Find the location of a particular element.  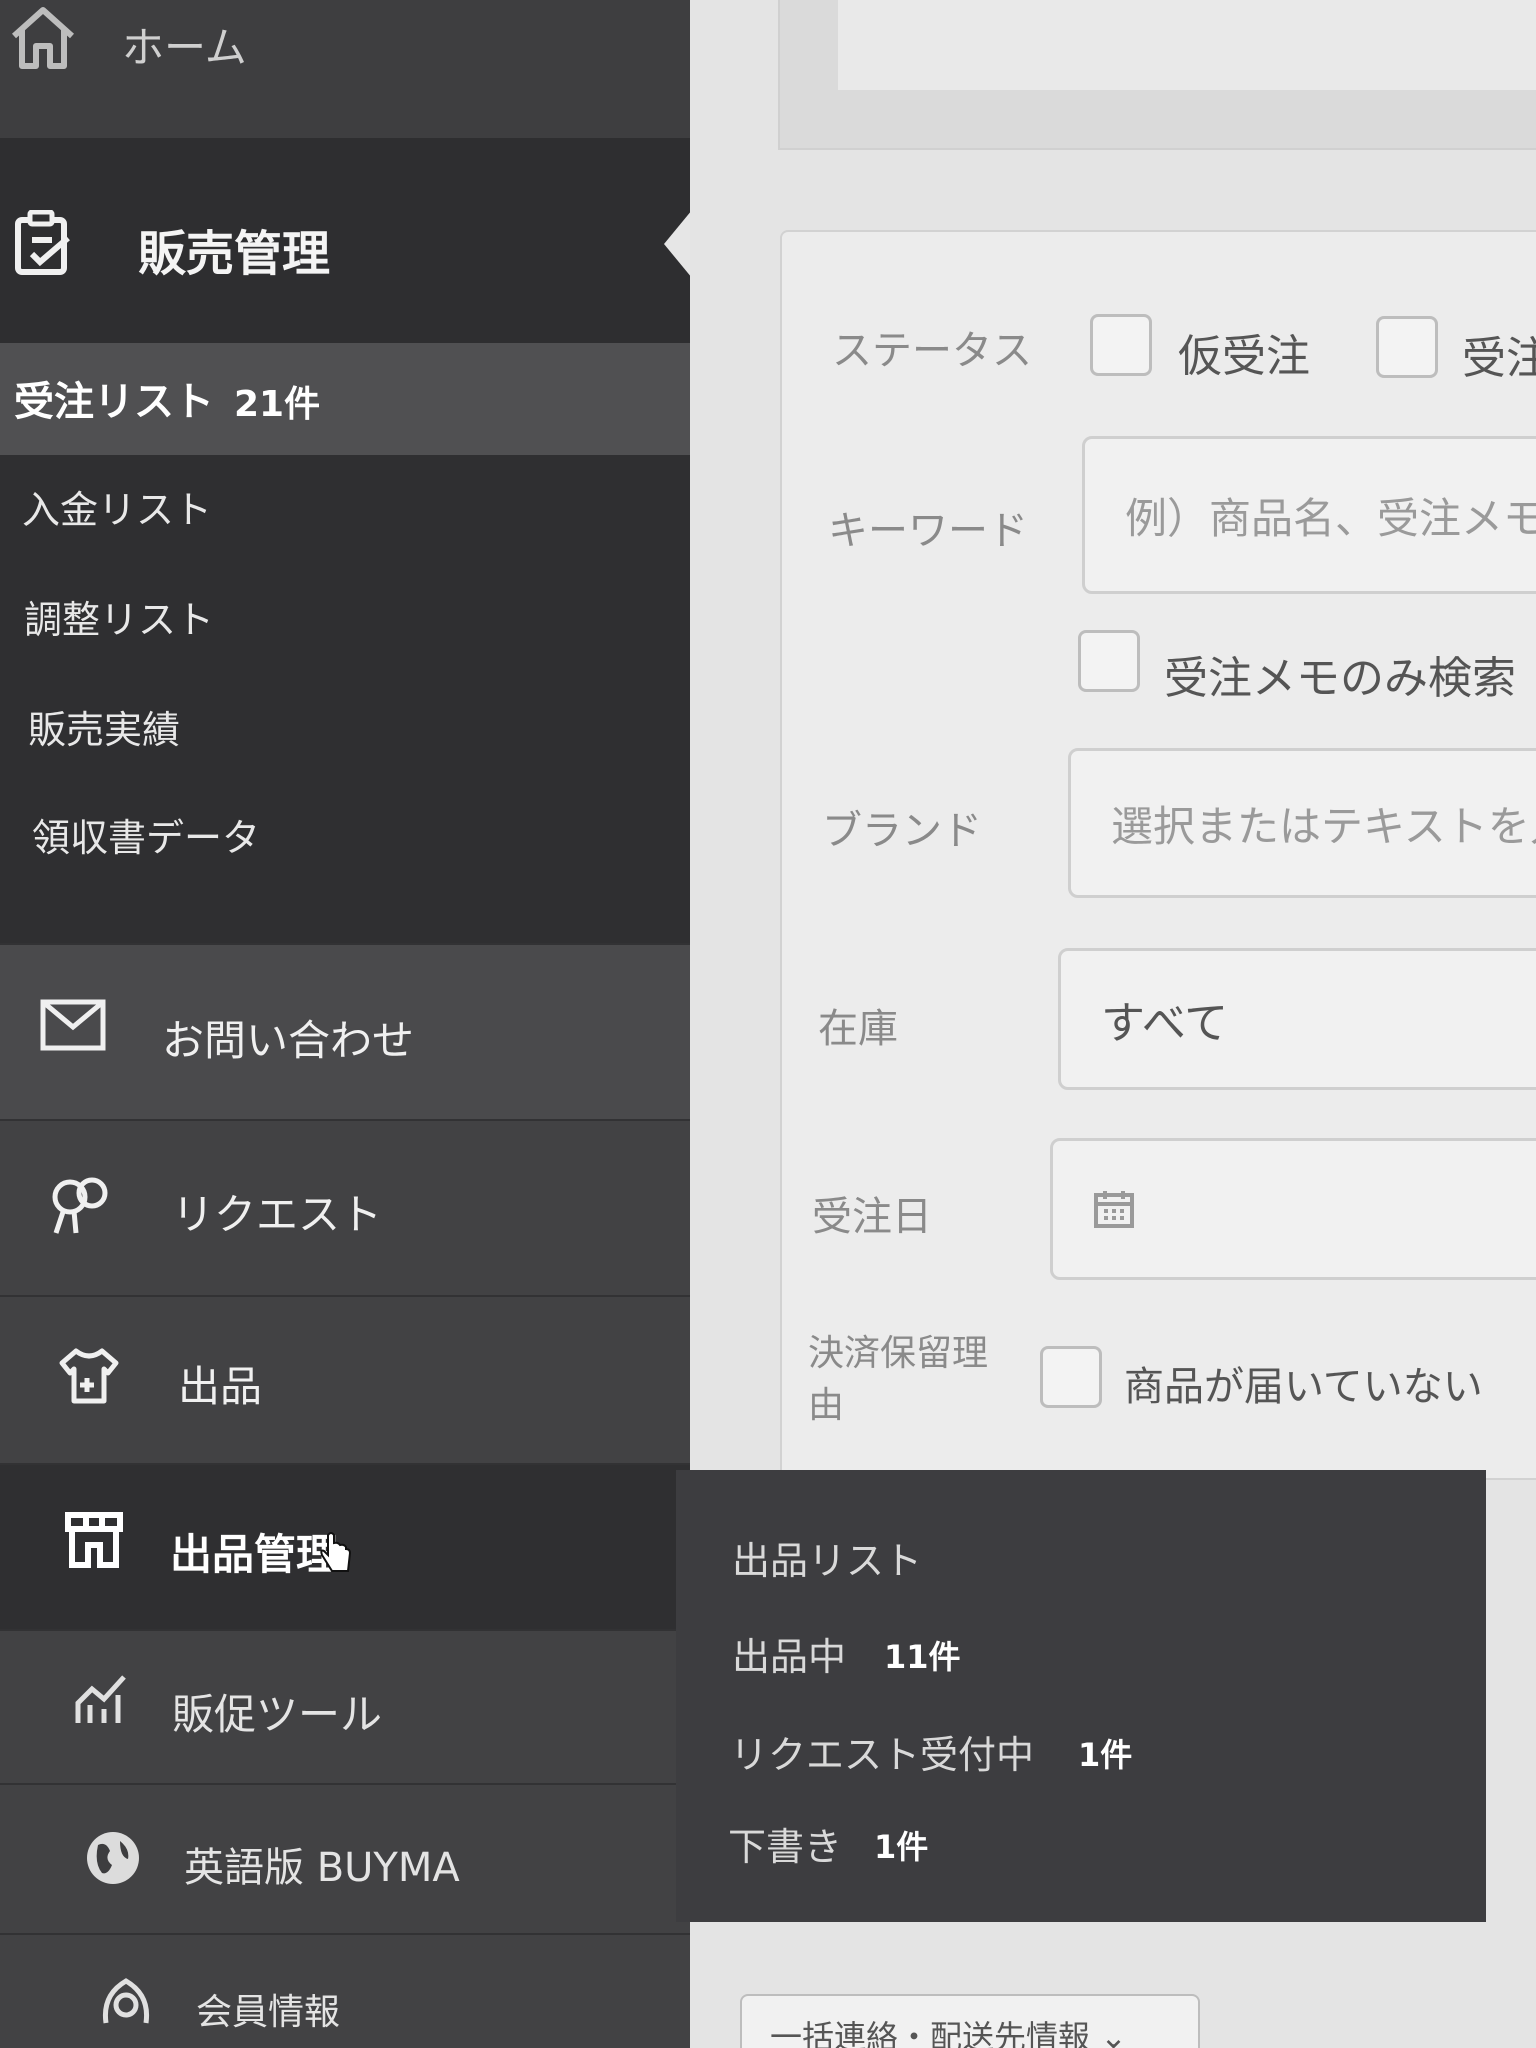

flyout-item-listed: 出品中 is located at coordinates (789, 1653).